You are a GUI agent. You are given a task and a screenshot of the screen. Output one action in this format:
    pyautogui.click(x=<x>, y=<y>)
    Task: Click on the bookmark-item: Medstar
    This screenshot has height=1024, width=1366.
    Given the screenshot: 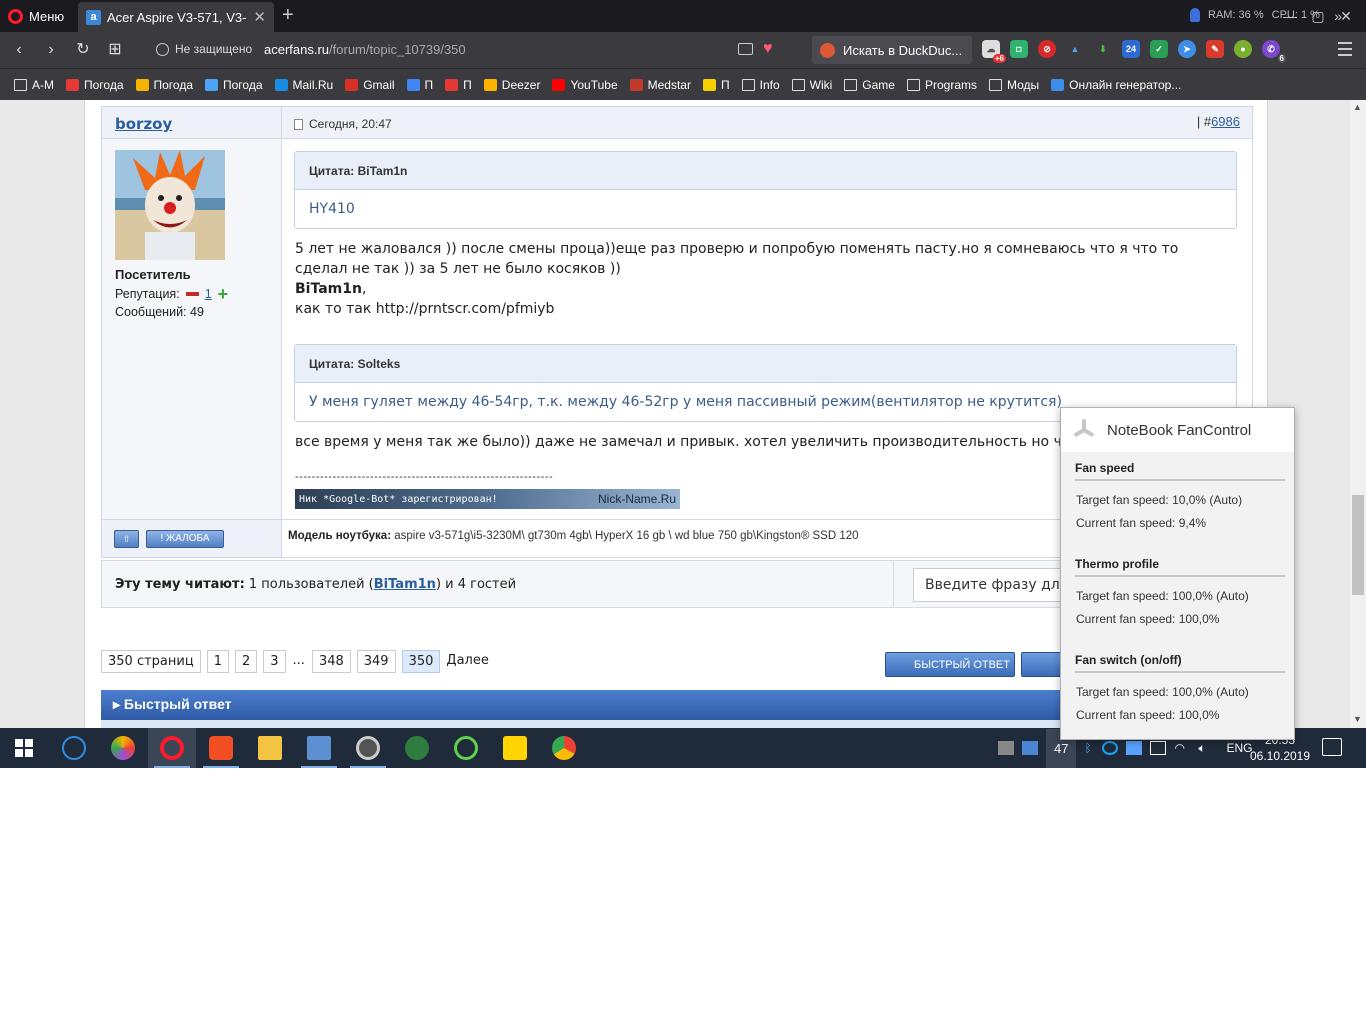 What is the action you would take?
    pyautogui.click(x=660, y=85)
    